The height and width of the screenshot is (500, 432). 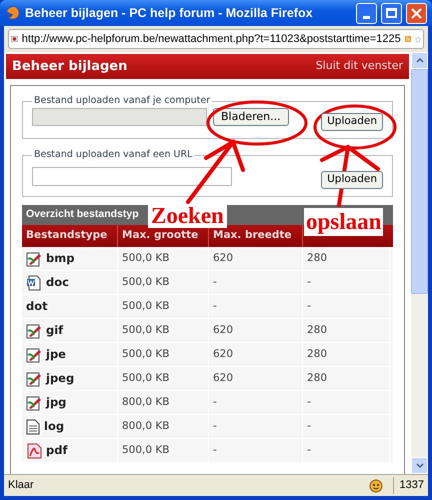 I want to click on close-window-link: Sluit dit venster, so click(x=359, y=66).